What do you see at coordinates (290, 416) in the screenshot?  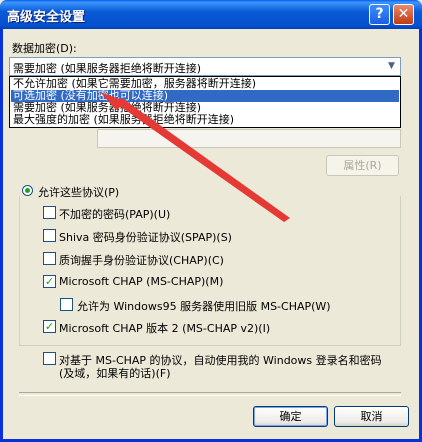 I see `ok-button: 确定` at bounding box center [290, 416].